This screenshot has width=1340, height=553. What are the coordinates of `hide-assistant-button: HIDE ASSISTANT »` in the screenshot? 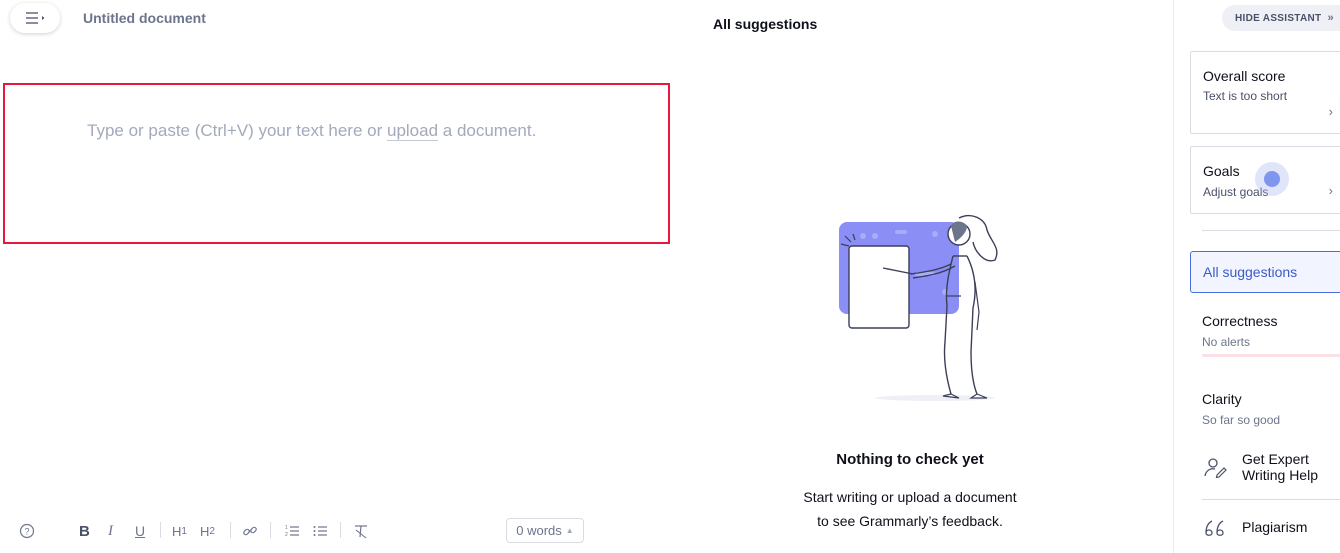 It's located at (1281, 18).